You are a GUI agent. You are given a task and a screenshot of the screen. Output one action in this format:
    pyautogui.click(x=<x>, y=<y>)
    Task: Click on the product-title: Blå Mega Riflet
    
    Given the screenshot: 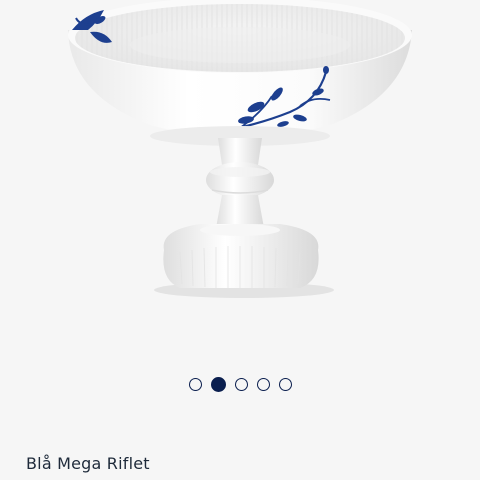 What is the action you would take?
    pyautogui.click(x=88, y=463)
    